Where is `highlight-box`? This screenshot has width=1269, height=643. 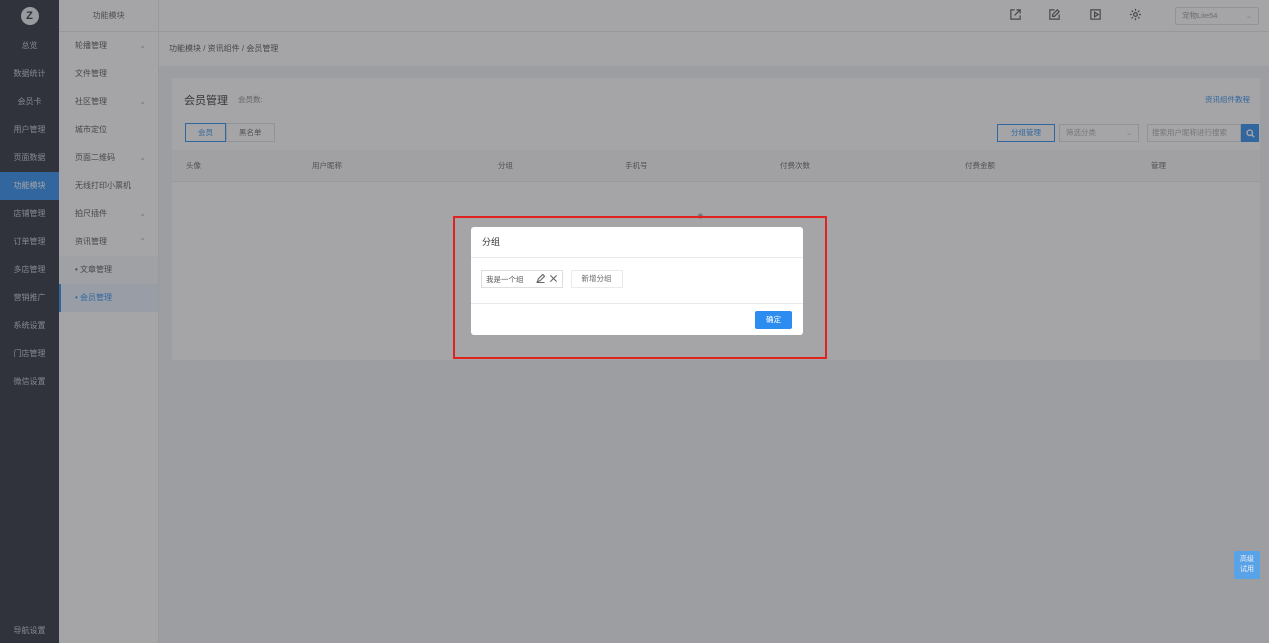 highlight-box is located at coordinates (640, 287).